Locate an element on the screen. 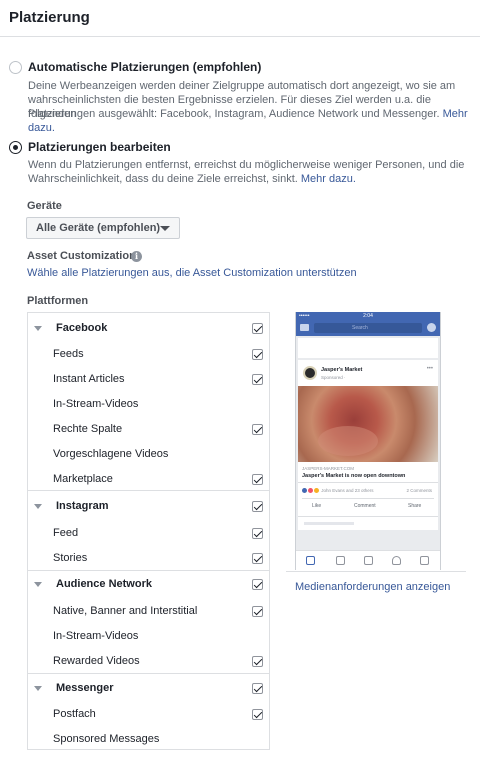 The height and width of the screenshot is (775, 480). placement-label: Native, Banner and Interstitial is located at coordinates (125, 611).